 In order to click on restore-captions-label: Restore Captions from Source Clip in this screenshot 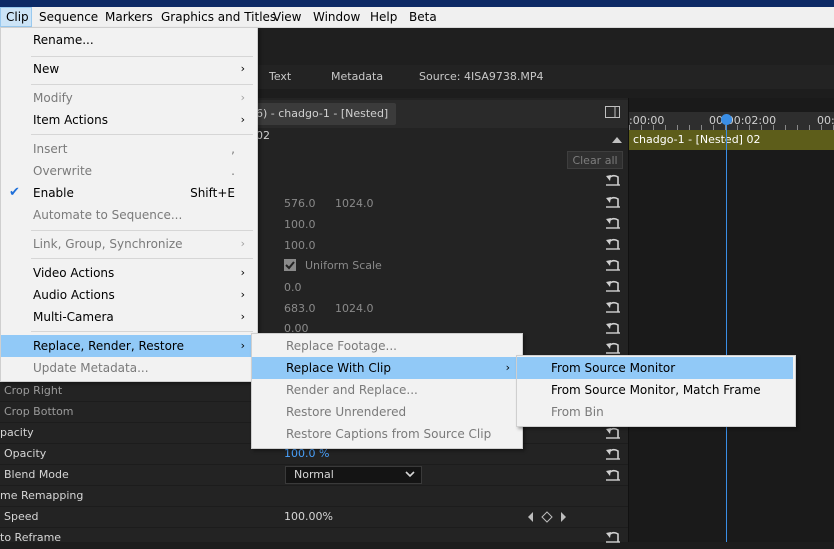, I will do `click(389, 434)`.